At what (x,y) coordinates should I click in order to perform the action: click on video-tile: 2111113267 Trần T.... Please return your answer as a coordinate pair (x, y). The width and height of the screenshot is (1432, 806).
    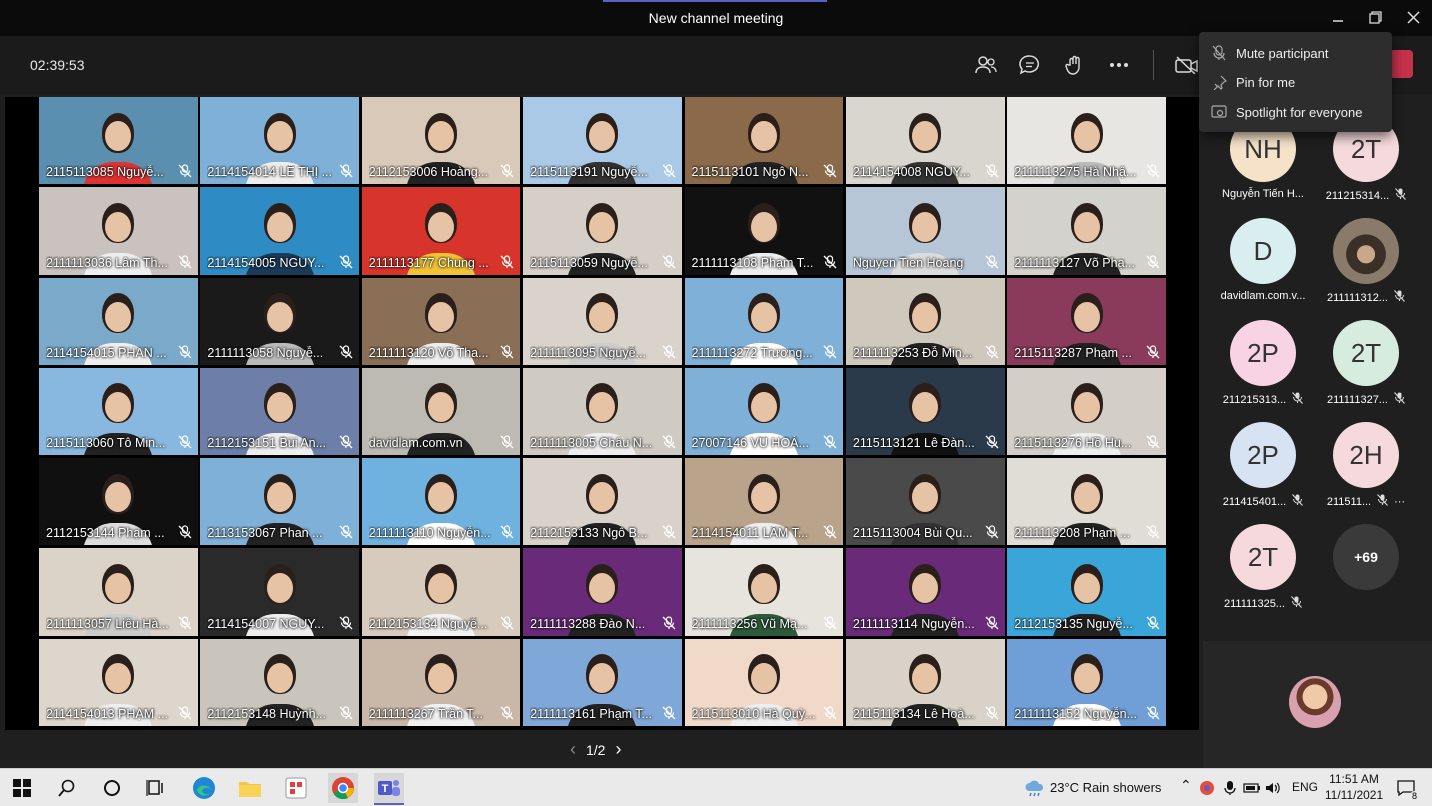
    Looking at the image, I should click on (441, 682).